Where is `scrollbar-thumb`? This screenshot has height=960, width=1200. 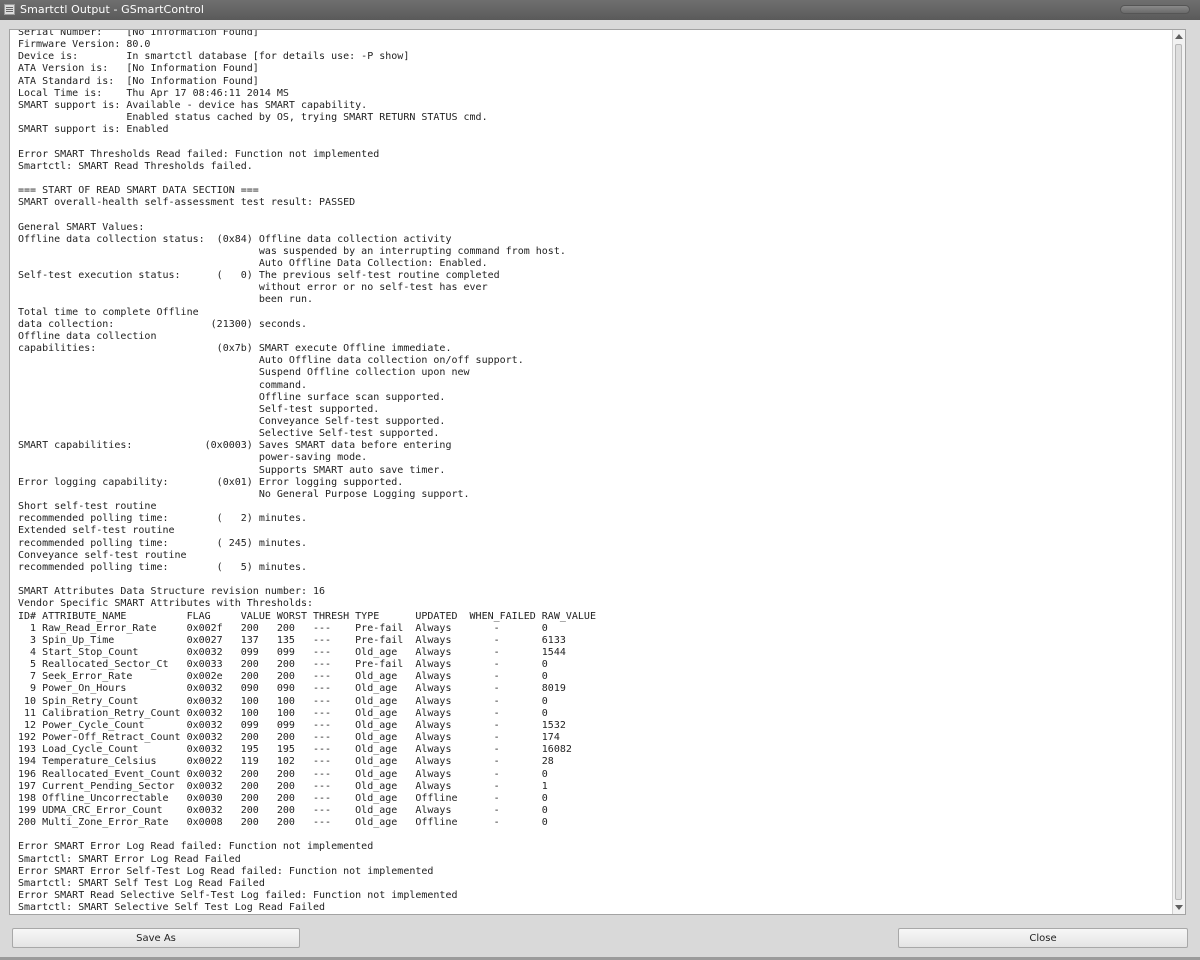 scrollbar-thumb is located at coordinates (1178, 472).